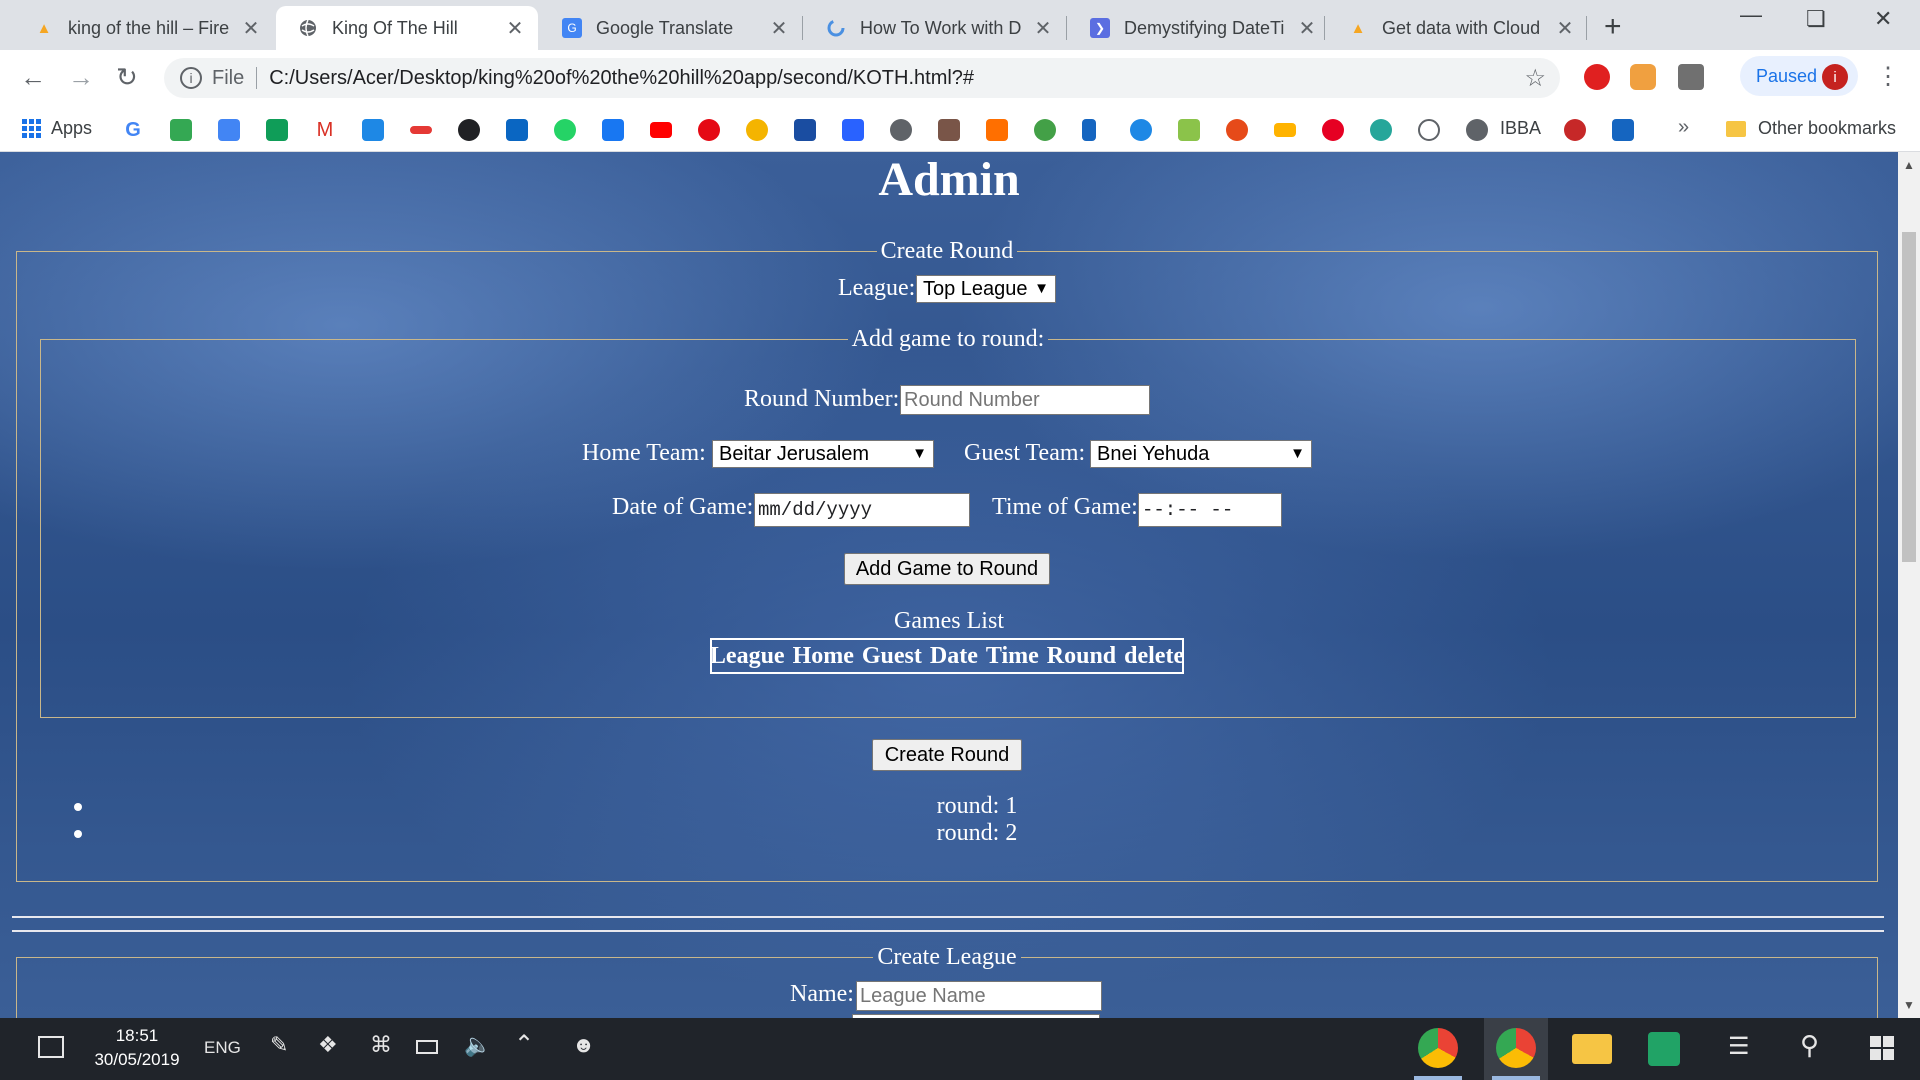  I want to click on guest-team-select: Bnei Yehuda ▼, so click(1201, 454).